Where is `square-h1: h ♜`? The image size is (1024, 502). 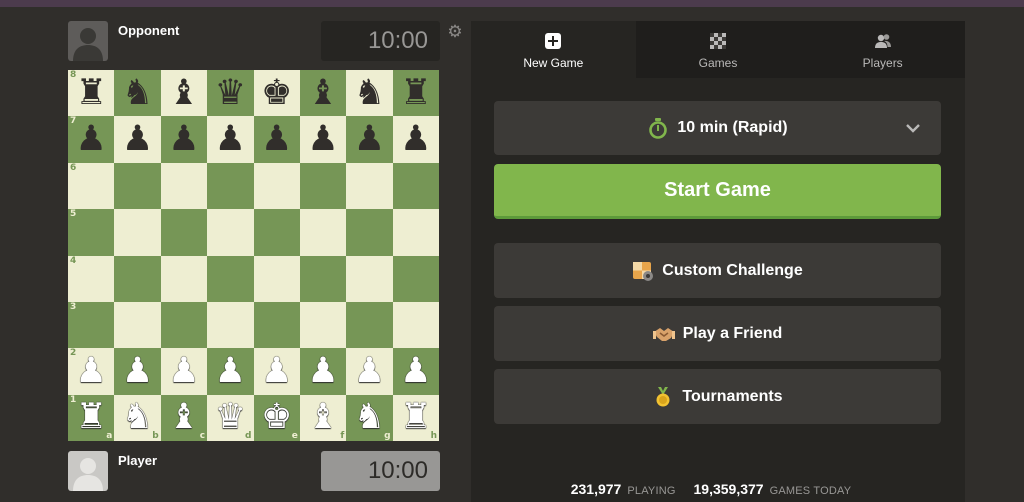 square-h1: h ♜ is located at coordinates (415, 417).